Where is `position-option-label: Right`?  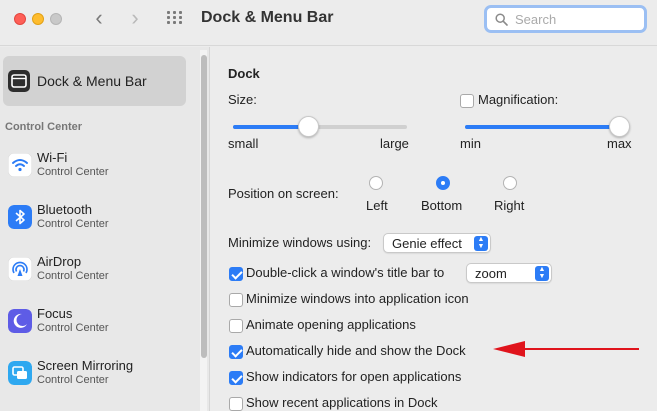 position-option-label: Right is located at coordinates (509, 205).